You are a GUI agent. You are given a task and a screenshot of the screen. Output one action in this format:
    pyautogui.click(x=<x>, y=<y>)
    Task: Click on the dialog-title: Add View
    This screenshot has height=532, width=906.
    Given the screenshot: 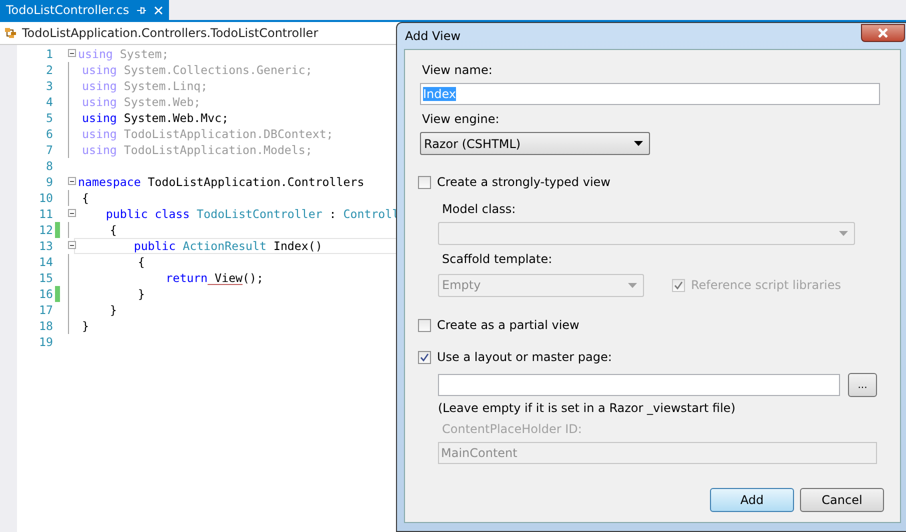 What is the action you would take?
    pyautogui.click(x=433, y=36)
    